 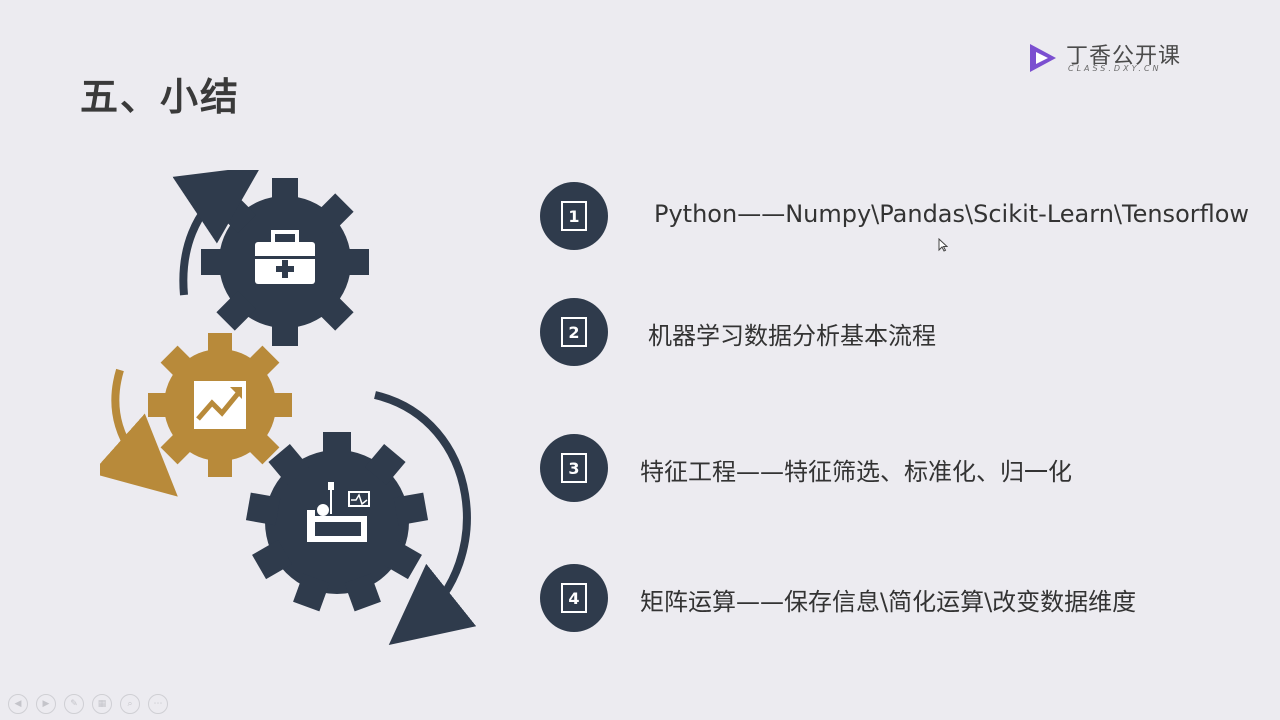 I want to click on zoom-icon: ⌕, so click(x=130, y=704).